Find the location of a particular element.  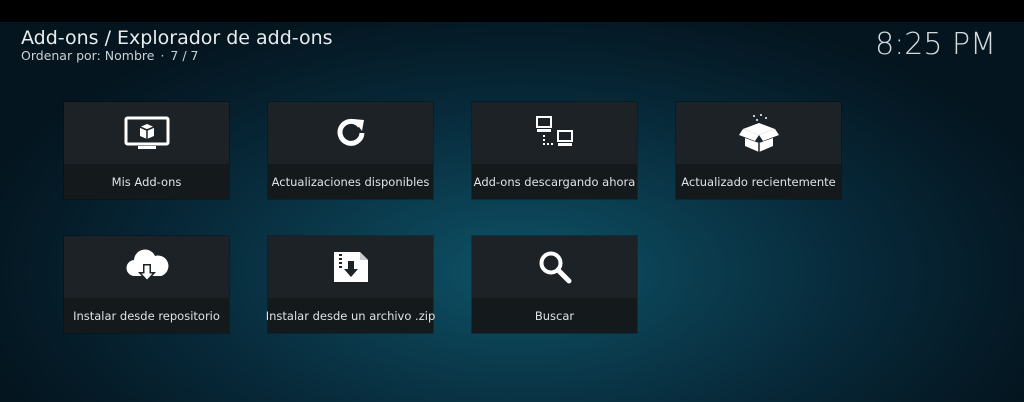

tile-label-area: Add-ons descargando ahora is located at coordinates (554, 181).